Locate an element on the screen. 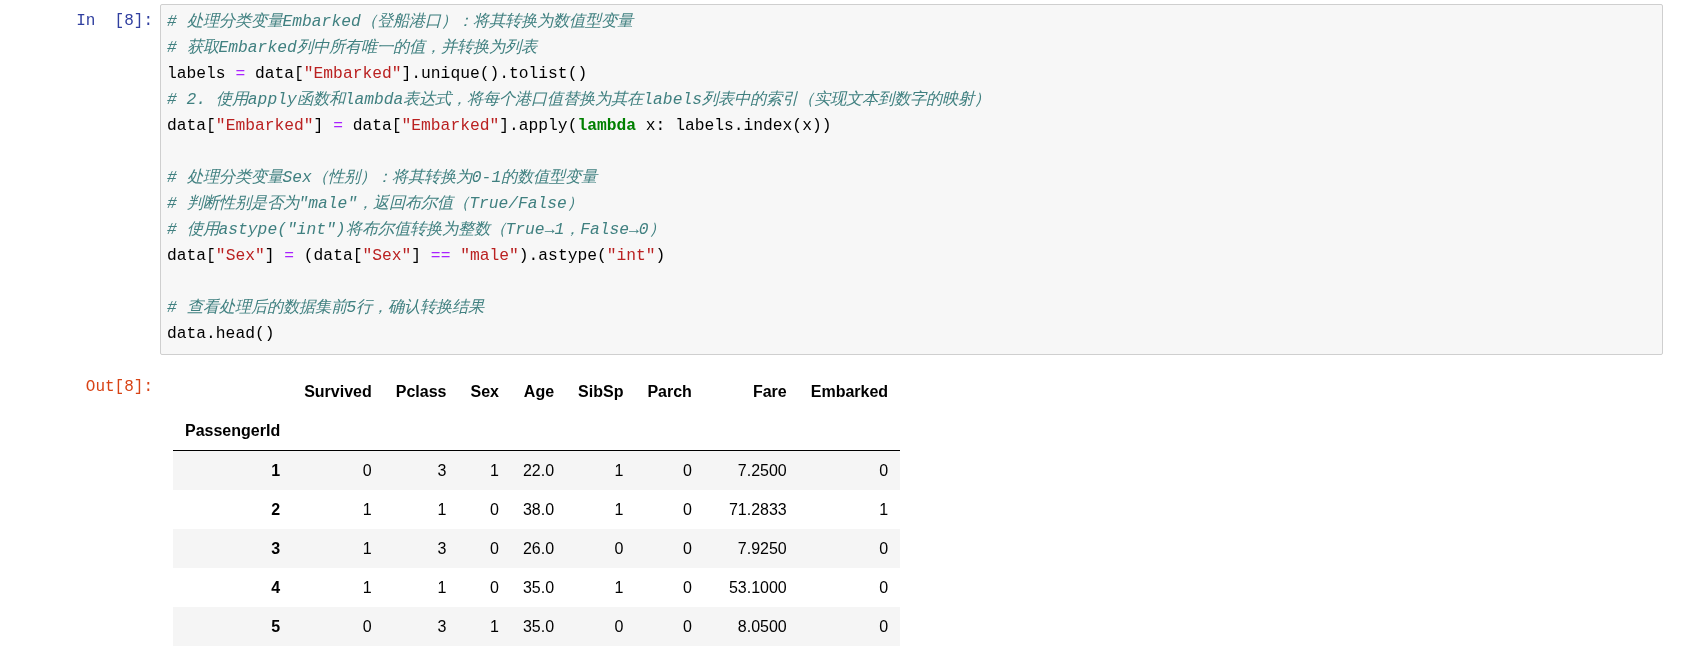 This screenshot has height=660, width=1694. column-header: Age is located at coordinates (539, 391).